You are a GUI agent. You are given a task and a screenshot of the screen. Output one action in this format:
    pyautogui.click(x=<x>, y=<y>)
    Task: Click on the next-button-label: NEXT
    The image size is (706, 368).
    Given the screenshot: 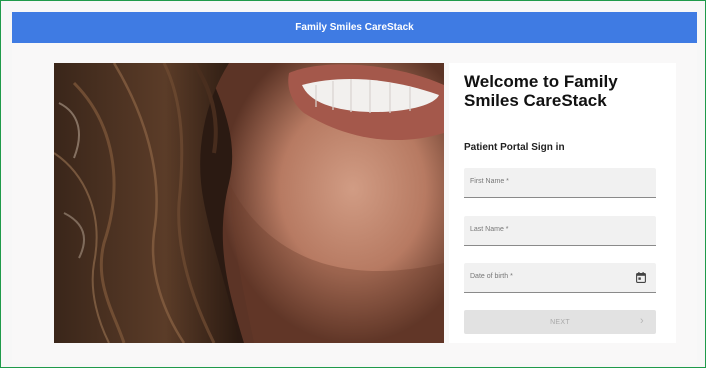 What is the action you would take?
    pyautogui.click(x=560, y=322)
    